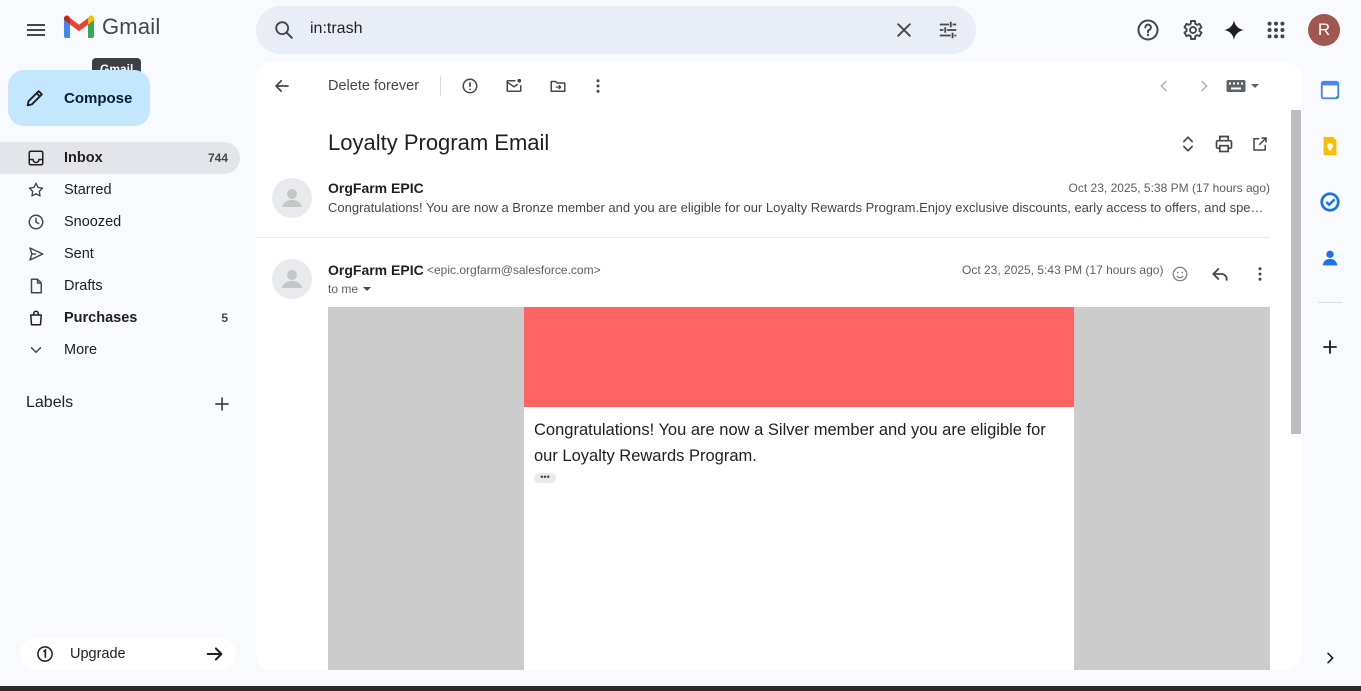 The image size is (1361, 691). Describe the element at coordinates (101, 318) in the screenshot. I see `sidebar-item-label: Purchases` at that location.